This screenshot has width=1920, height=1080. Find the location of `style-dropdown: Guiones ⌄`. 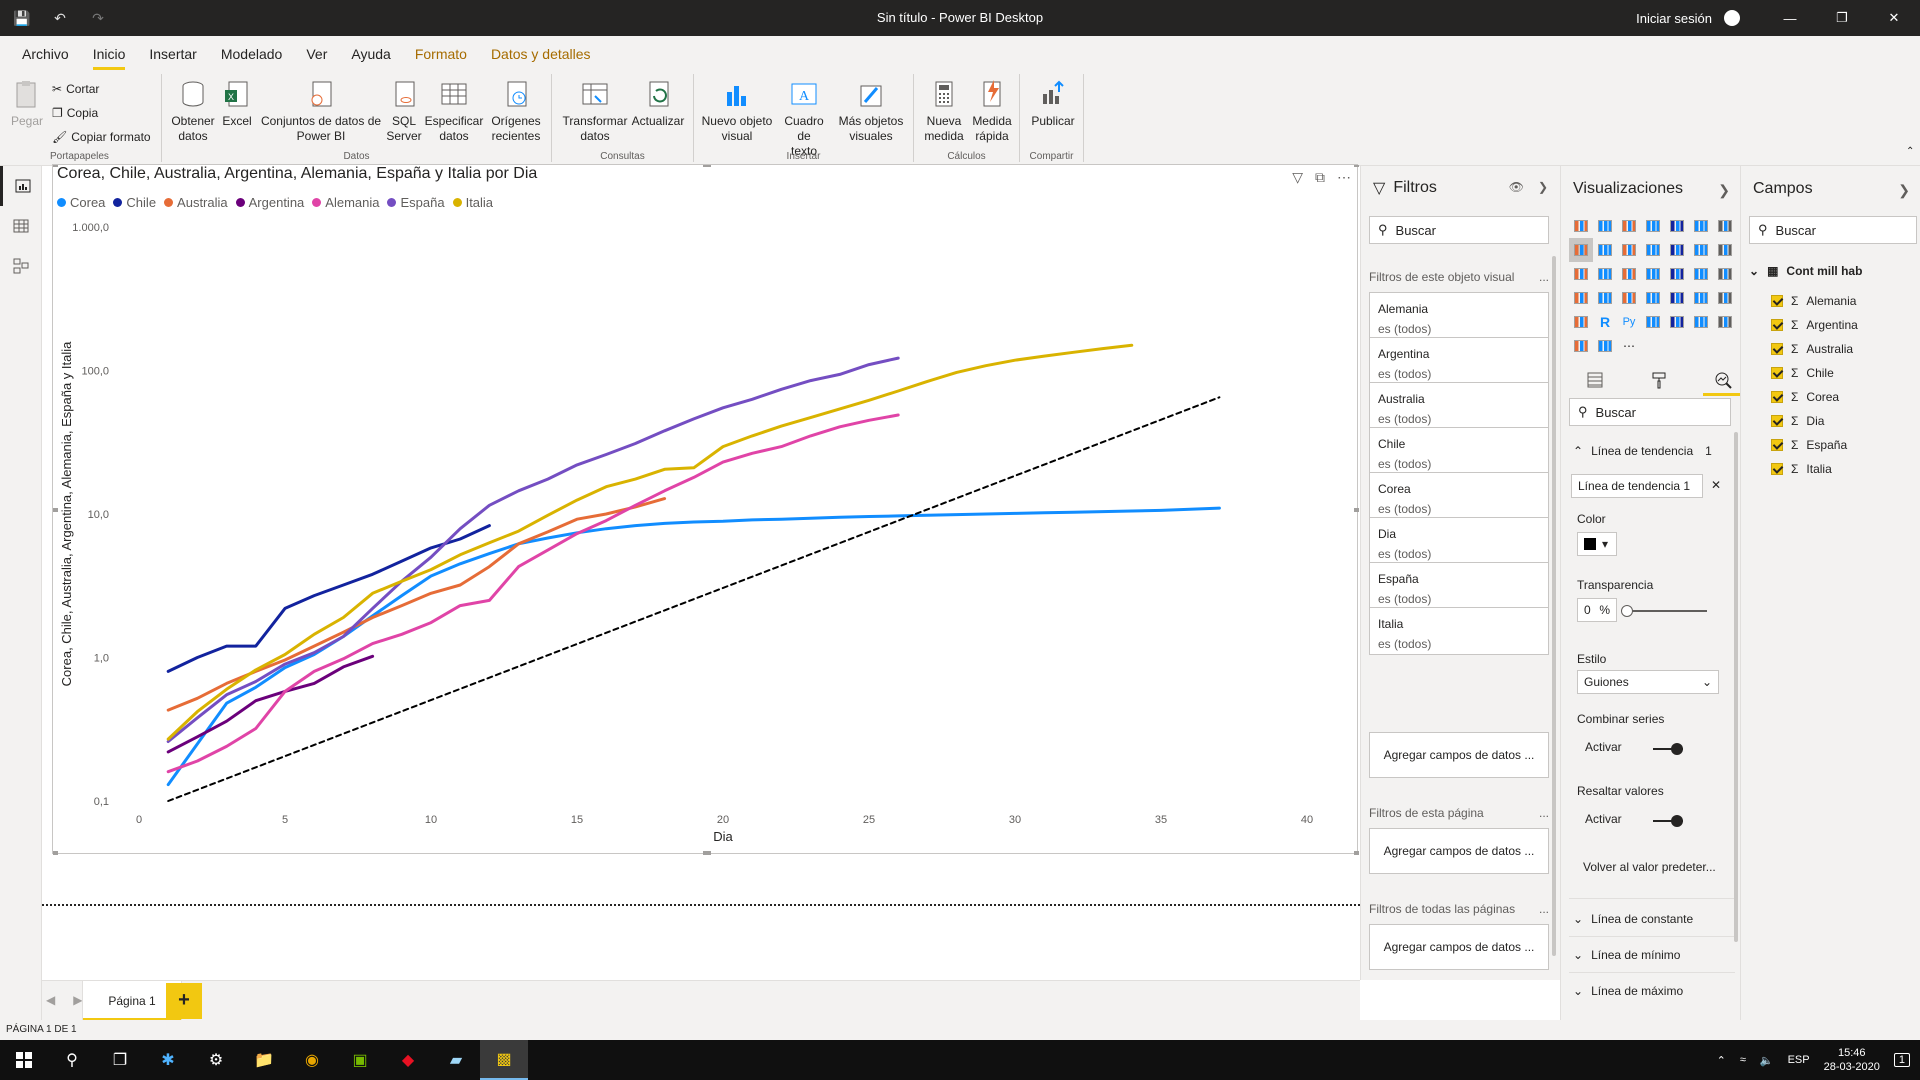

style-dropdown: Guiones ⌄ is located at coordinates (1648, 682).